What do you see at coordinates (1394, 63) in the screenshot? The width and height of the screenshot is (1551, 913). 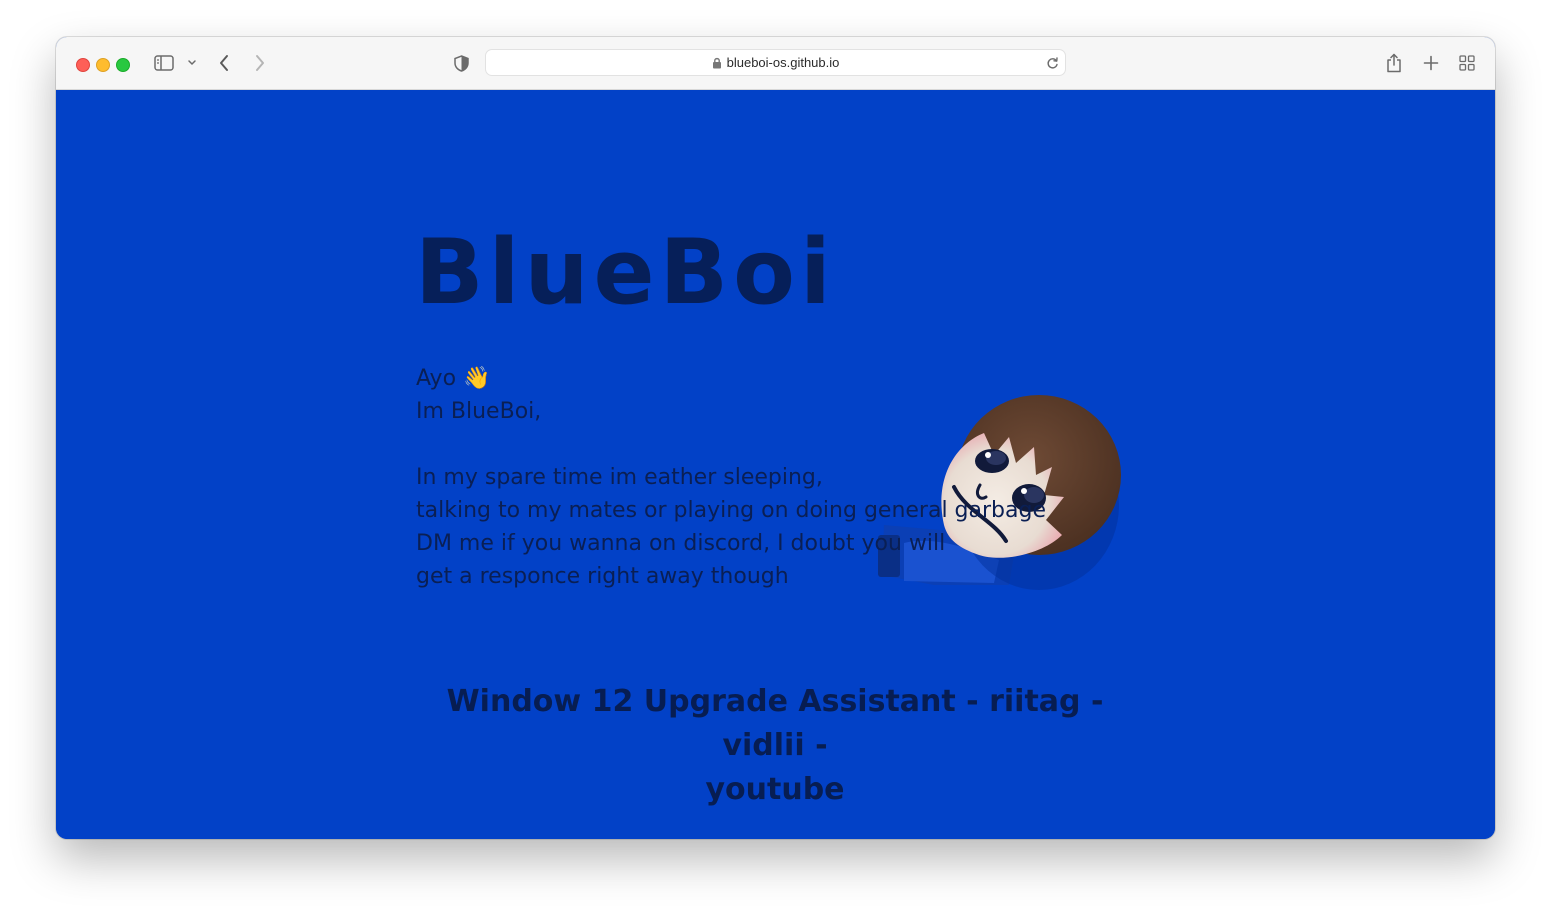 I see `share-icon` at bounding box center [1394, 63].